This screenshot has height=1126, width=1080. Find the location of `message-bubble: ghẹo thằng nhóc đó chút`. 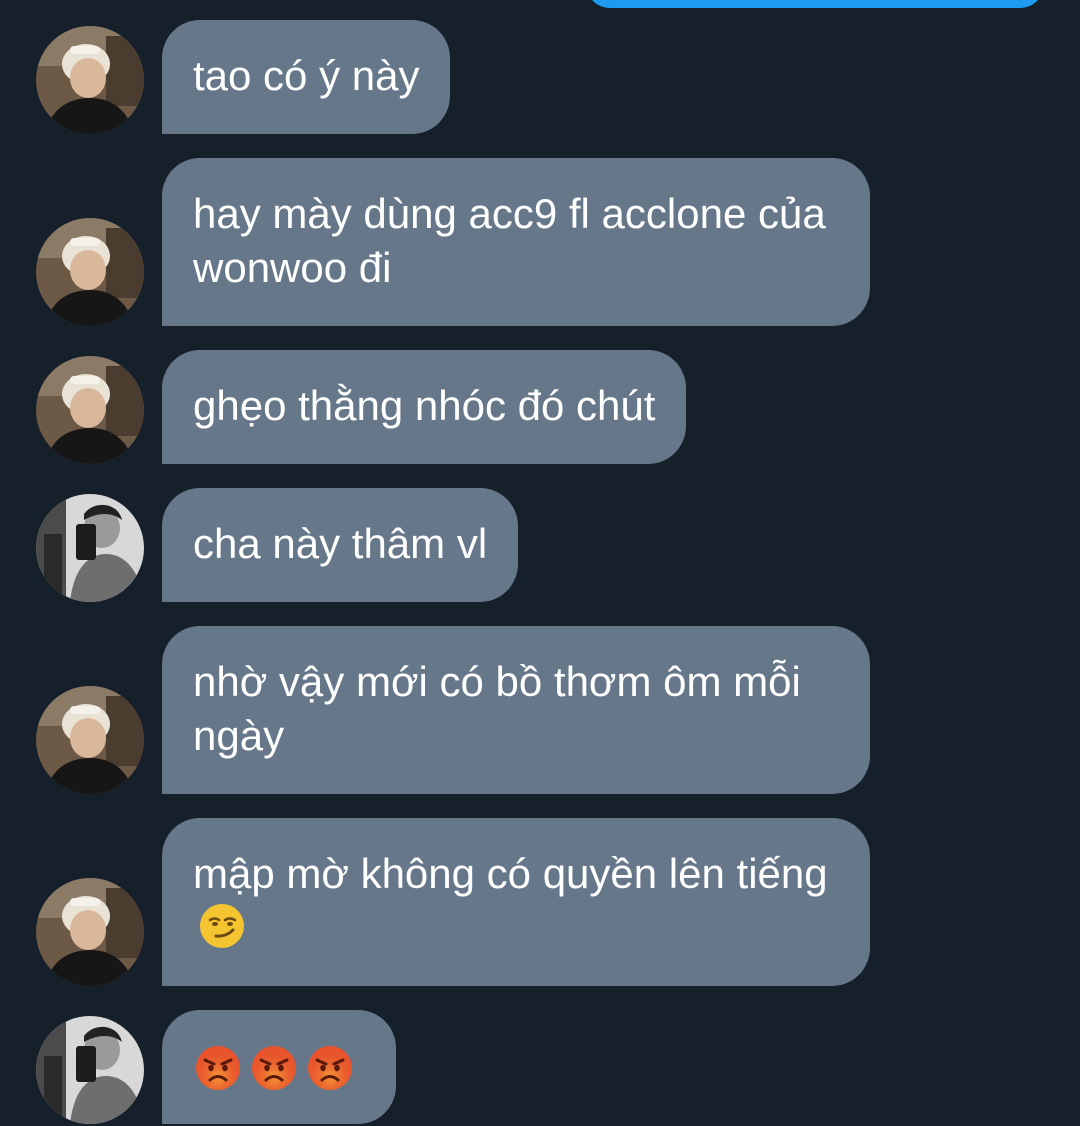

message-bubble: ghẹo thằng nhóc đó chút is located at coordinates (424, 407).